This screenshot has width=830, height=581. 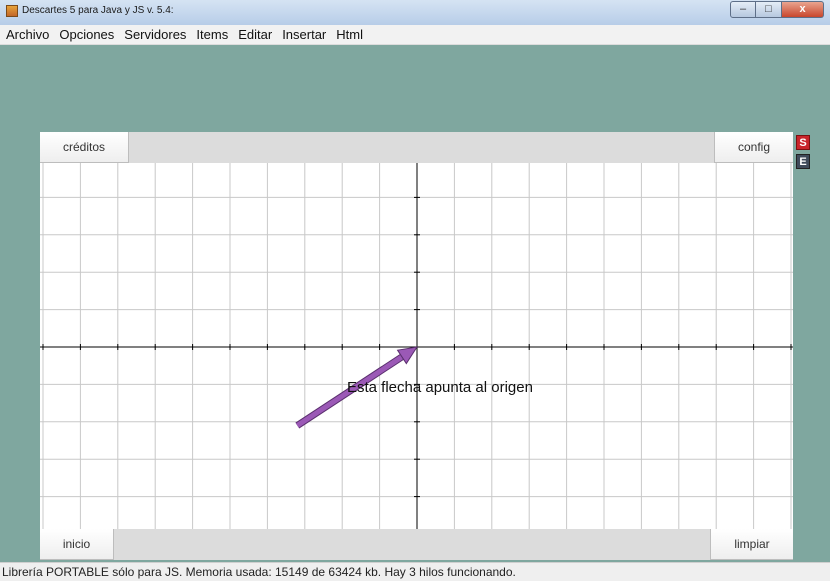 I want to click on menu-servidores: Servidores, so click(x=155, y=34).